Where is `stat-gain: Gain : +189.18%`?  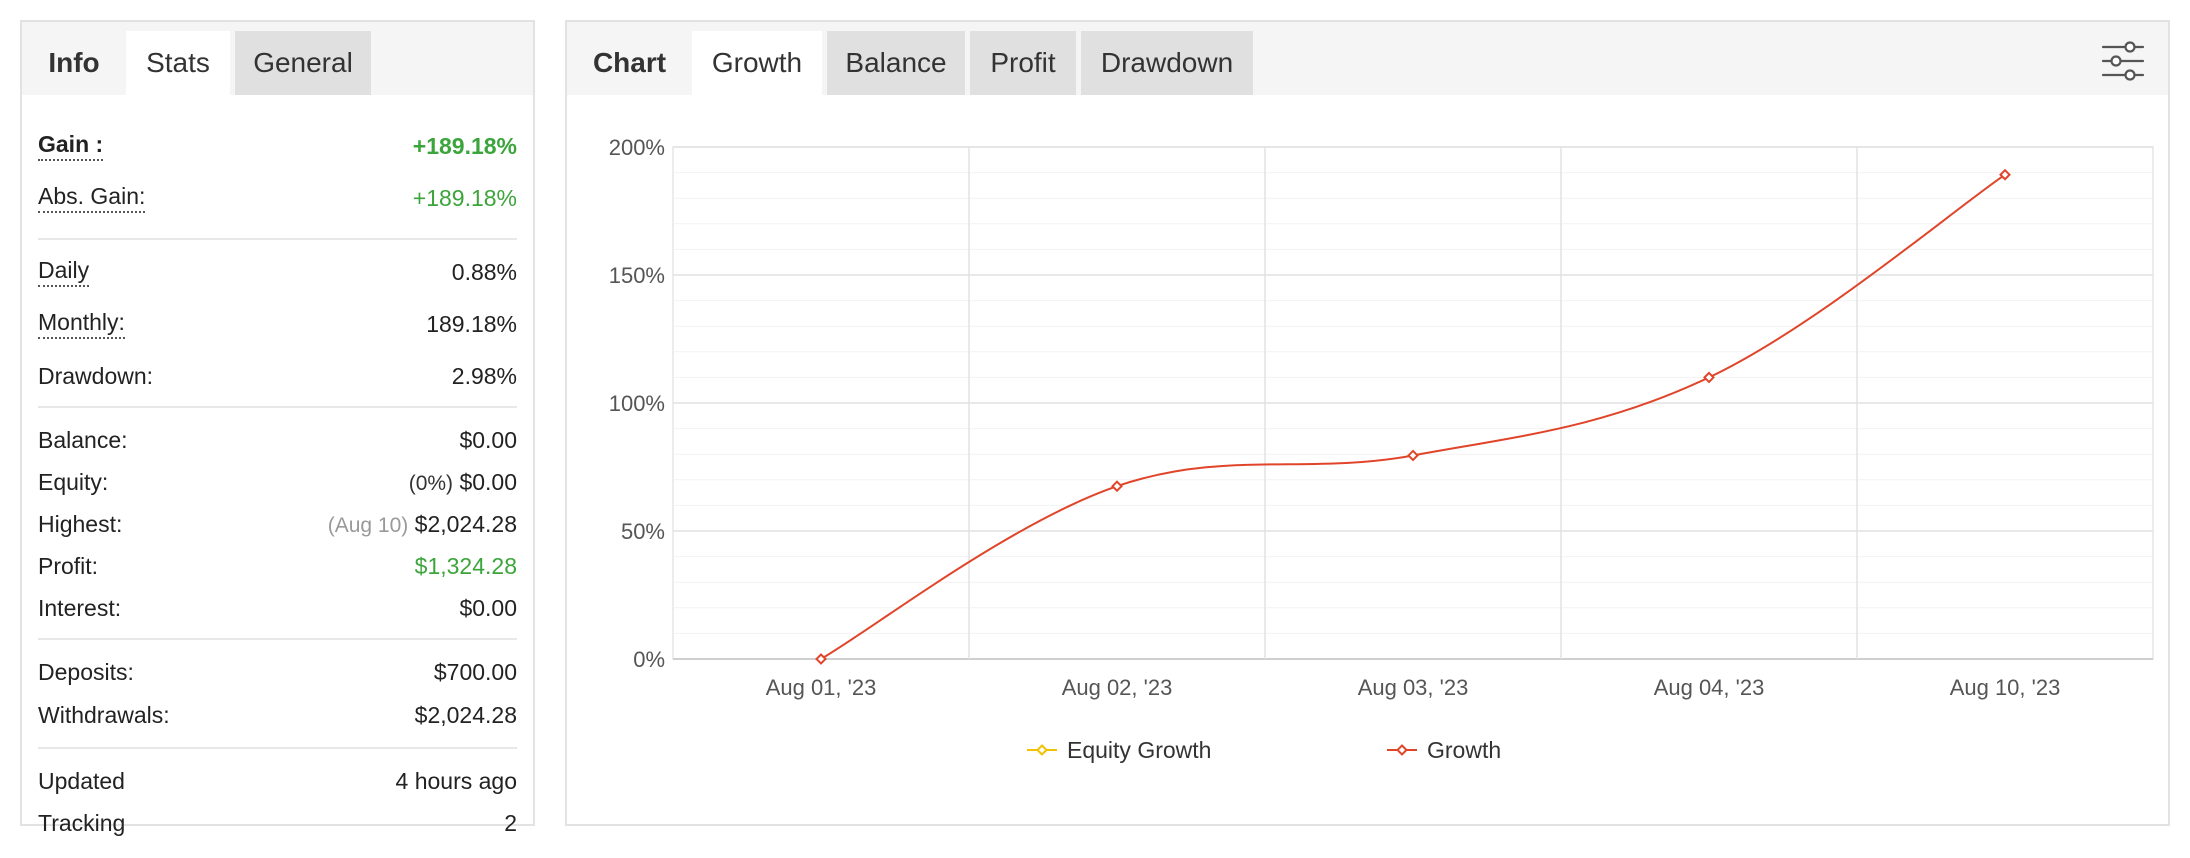 stat-gain: Gain : +189.18% is located at coordinates (277, 146).